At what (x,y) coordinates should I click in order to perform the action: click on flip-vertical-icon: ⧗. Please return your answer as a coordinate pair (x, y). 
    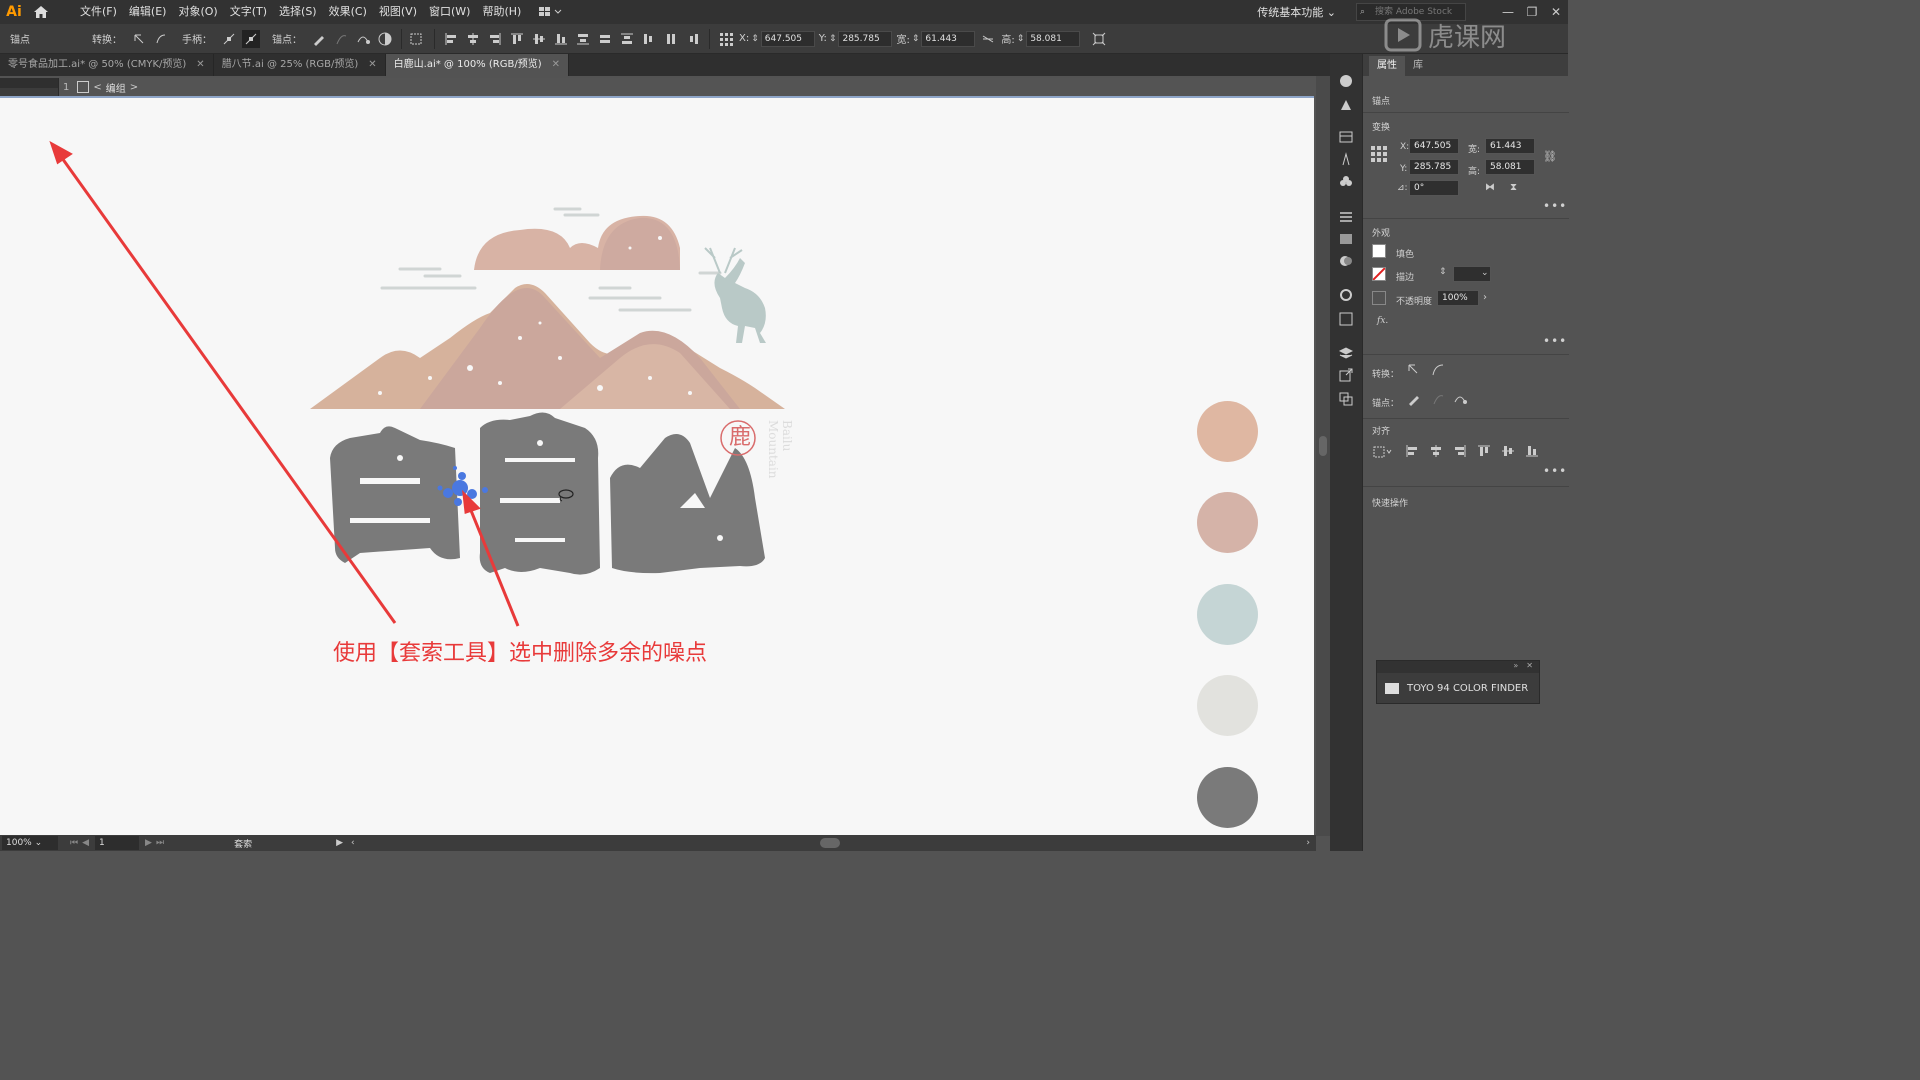
    Looking at the image, I should click on (1513, 187).